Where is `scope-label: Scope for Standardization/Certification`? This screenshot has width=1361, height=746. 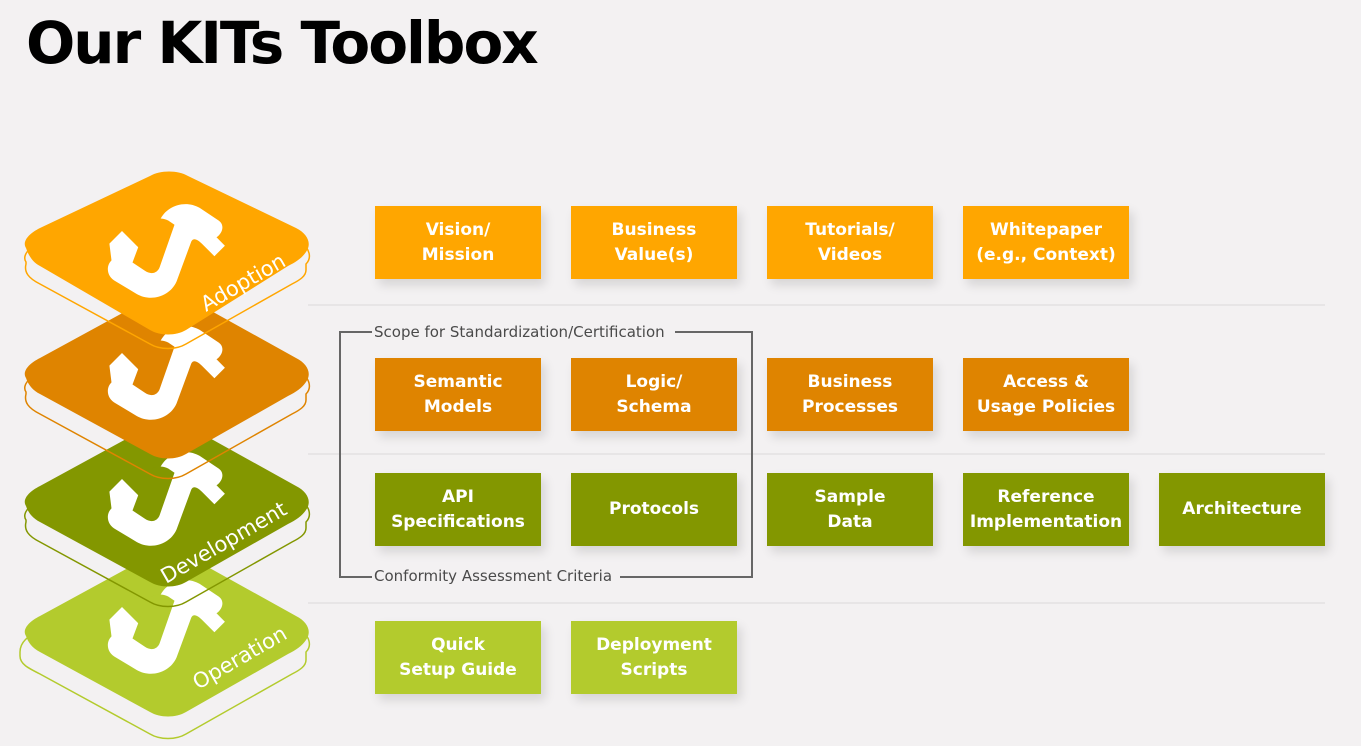 scope-label: Scope for Standardization/Certification is located at coordinates (523, 332).